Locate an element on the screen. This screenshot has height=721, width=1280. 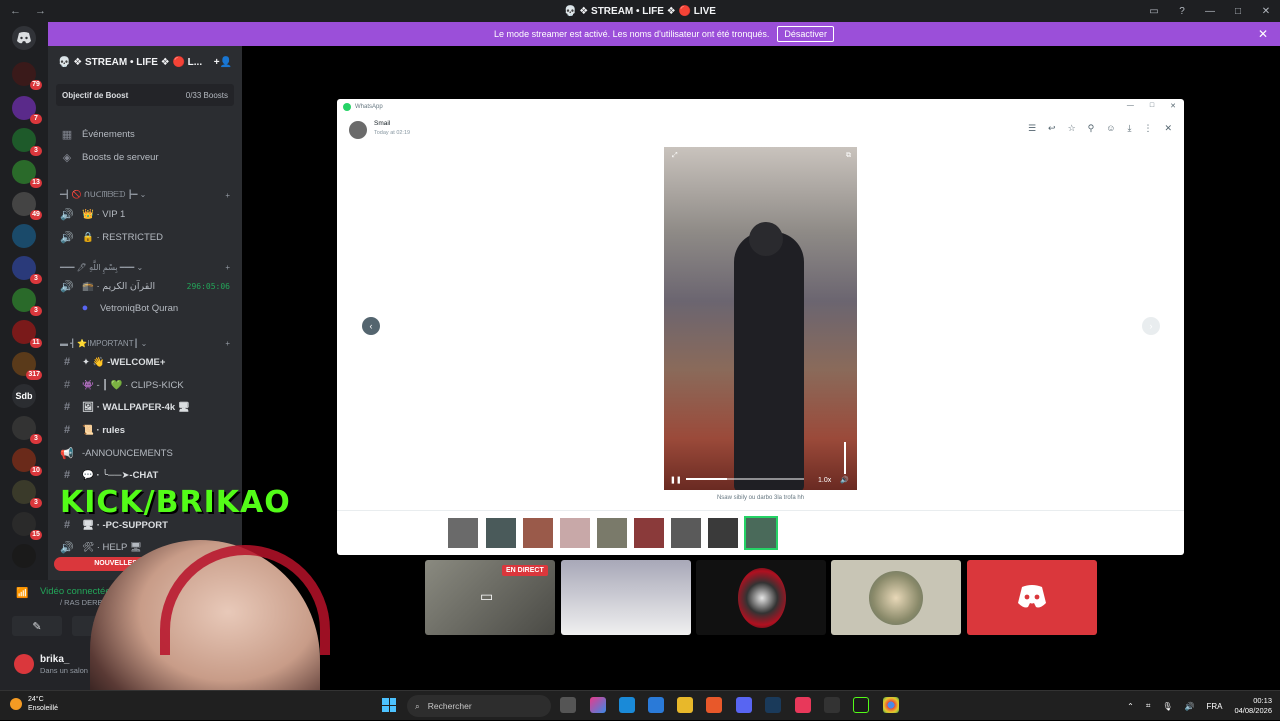
video-progress is located at coordinates (745, 479).